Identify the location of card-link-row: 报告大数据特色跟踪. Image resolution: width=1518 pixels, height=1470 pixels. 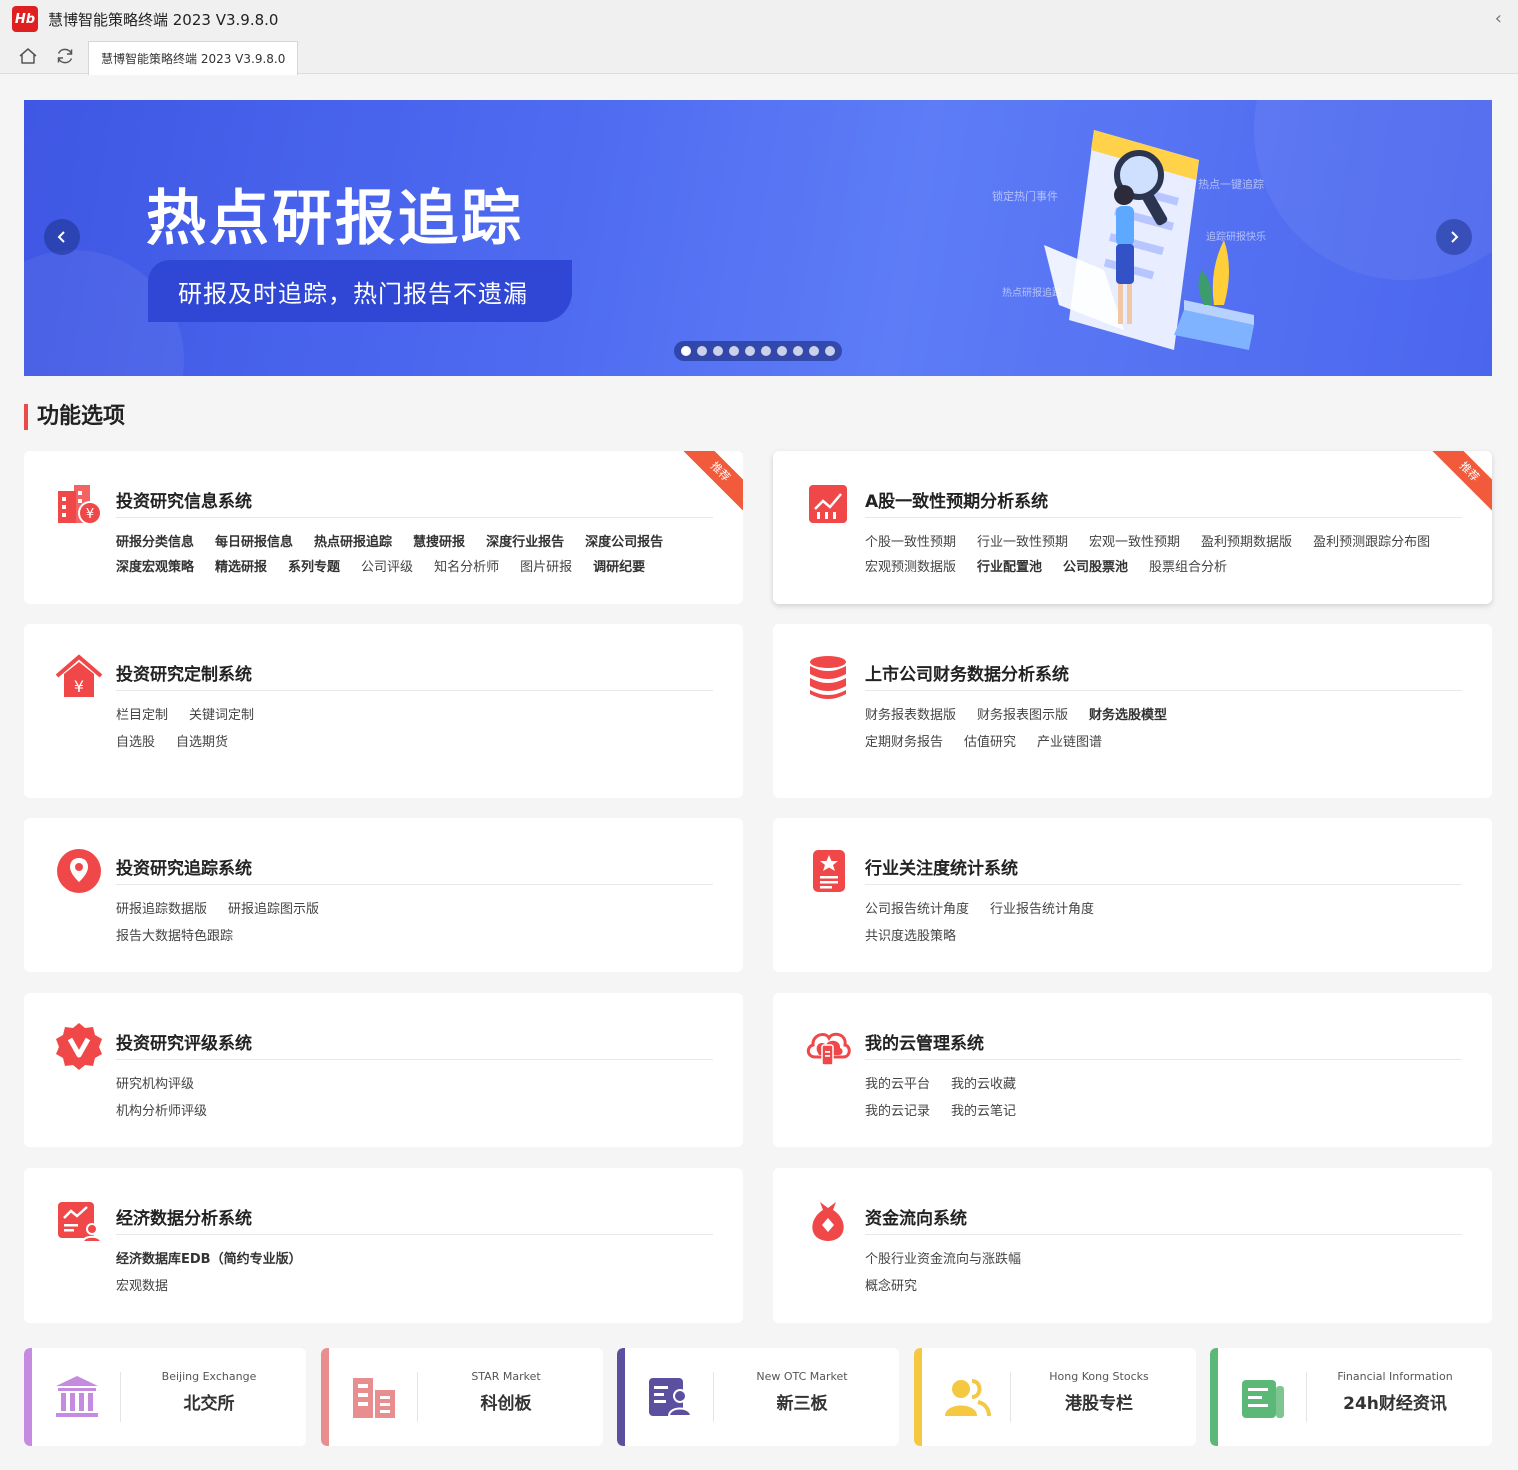
(174, 934).